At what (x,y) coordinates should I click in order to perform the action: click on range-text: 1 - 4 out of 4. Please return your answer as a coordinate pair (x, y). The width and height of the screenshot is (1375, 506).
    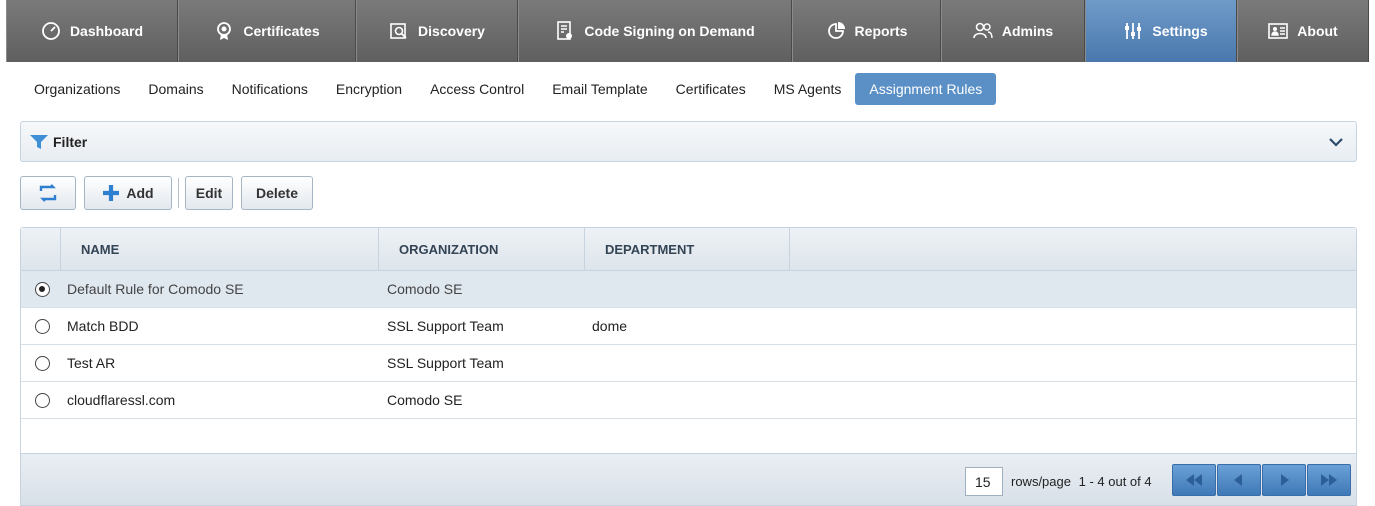
    Looking at the image, I should click on (1115, 481).